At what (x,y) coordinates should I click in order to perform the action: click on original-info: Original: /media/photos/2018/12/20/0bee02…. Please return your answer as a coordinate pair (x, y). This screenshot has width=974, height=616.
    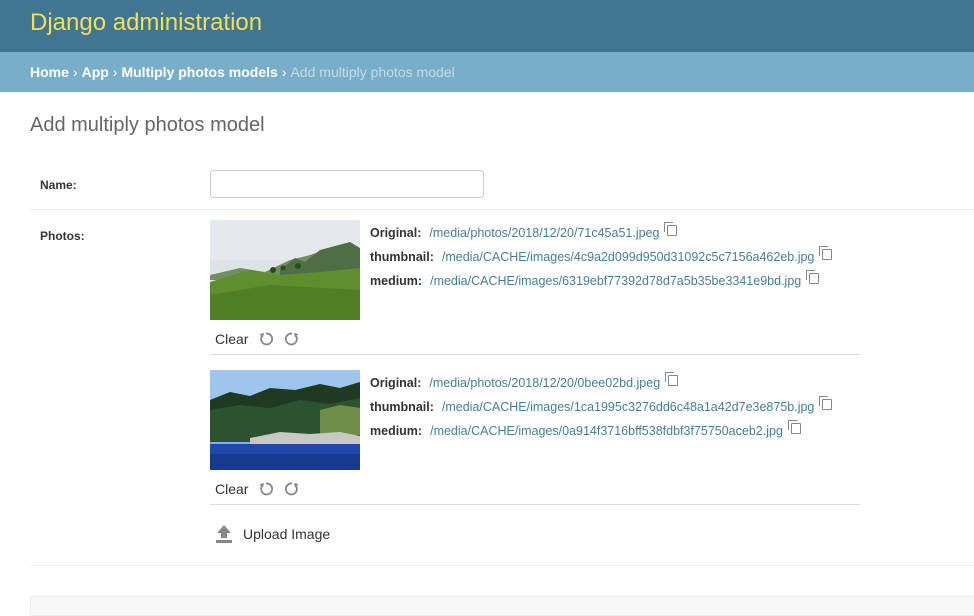
    Looking at the image, I should click on (524, 381).